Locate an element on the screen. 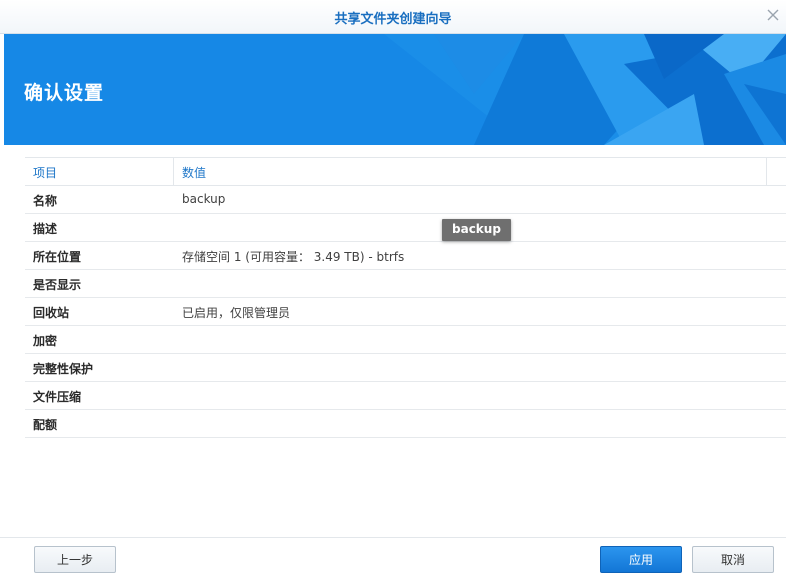 This screenshot has height=580, width=786. table-row: 是否显示 is located at coordinates (405, 284).